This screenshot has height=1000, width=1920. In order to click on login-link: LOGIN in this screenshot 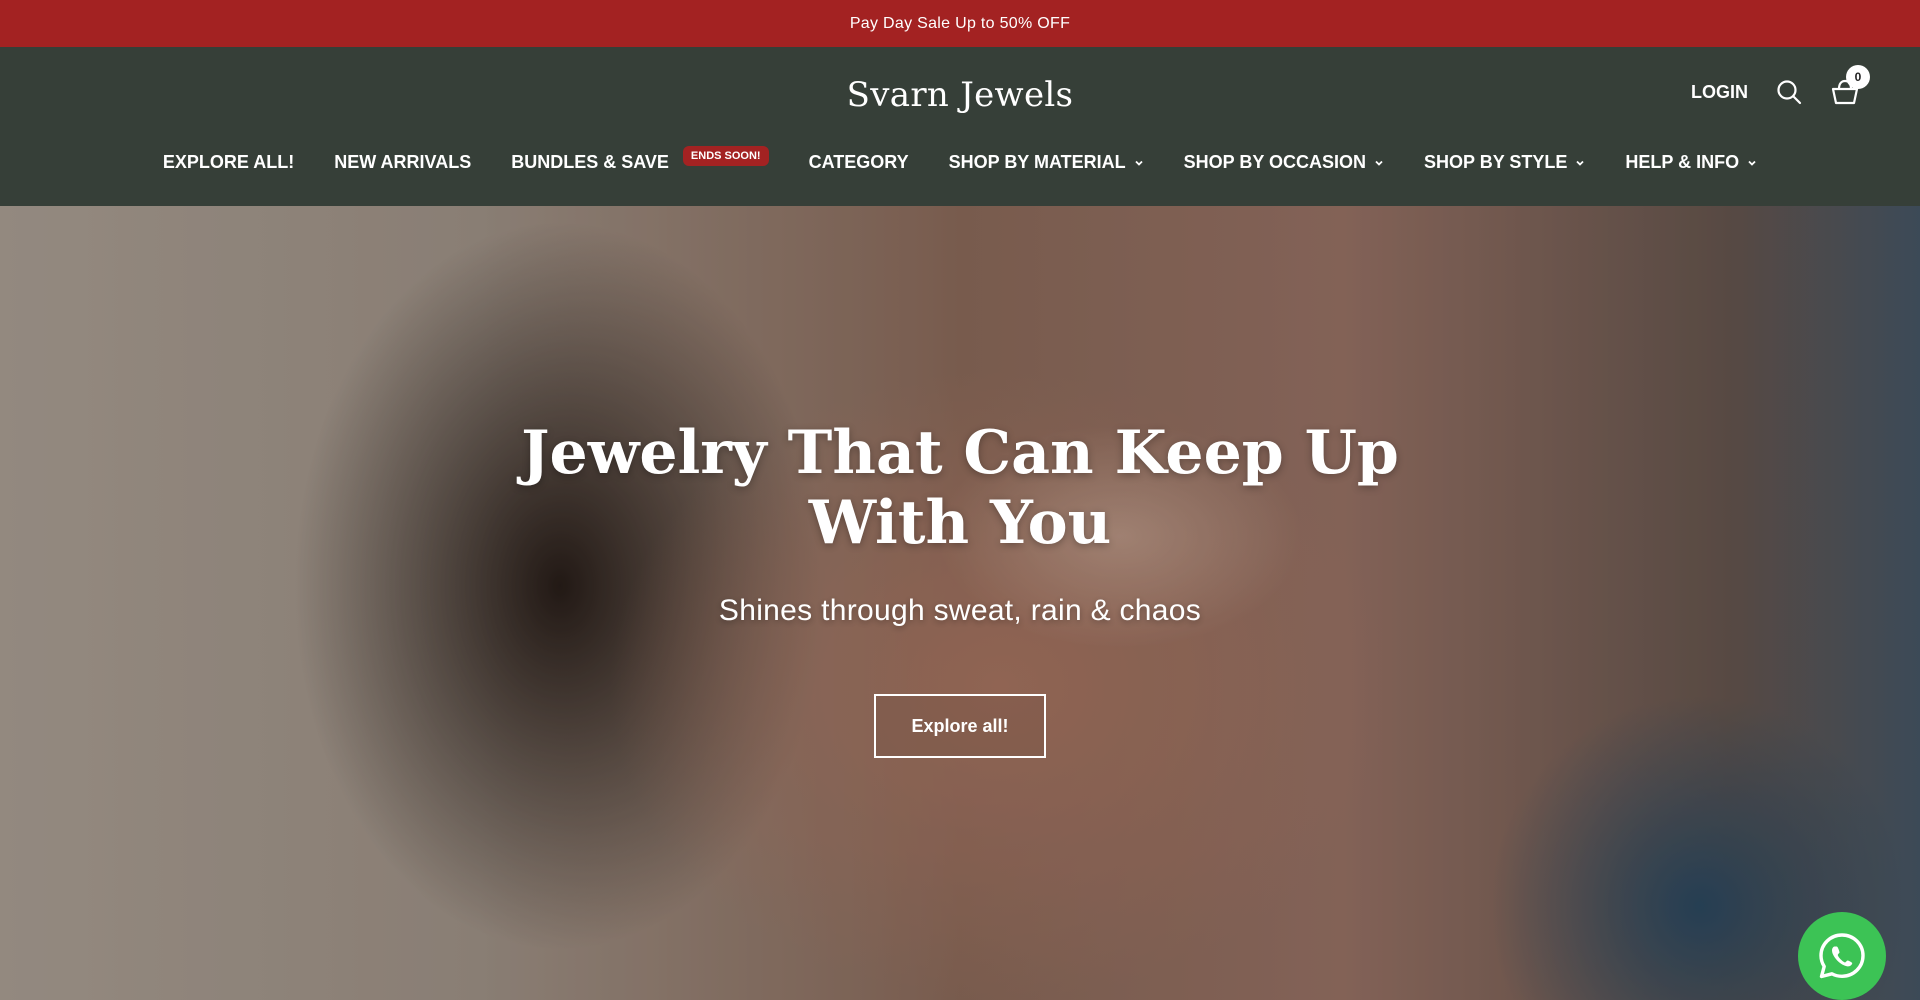, I will do `click(1719, 92)`.